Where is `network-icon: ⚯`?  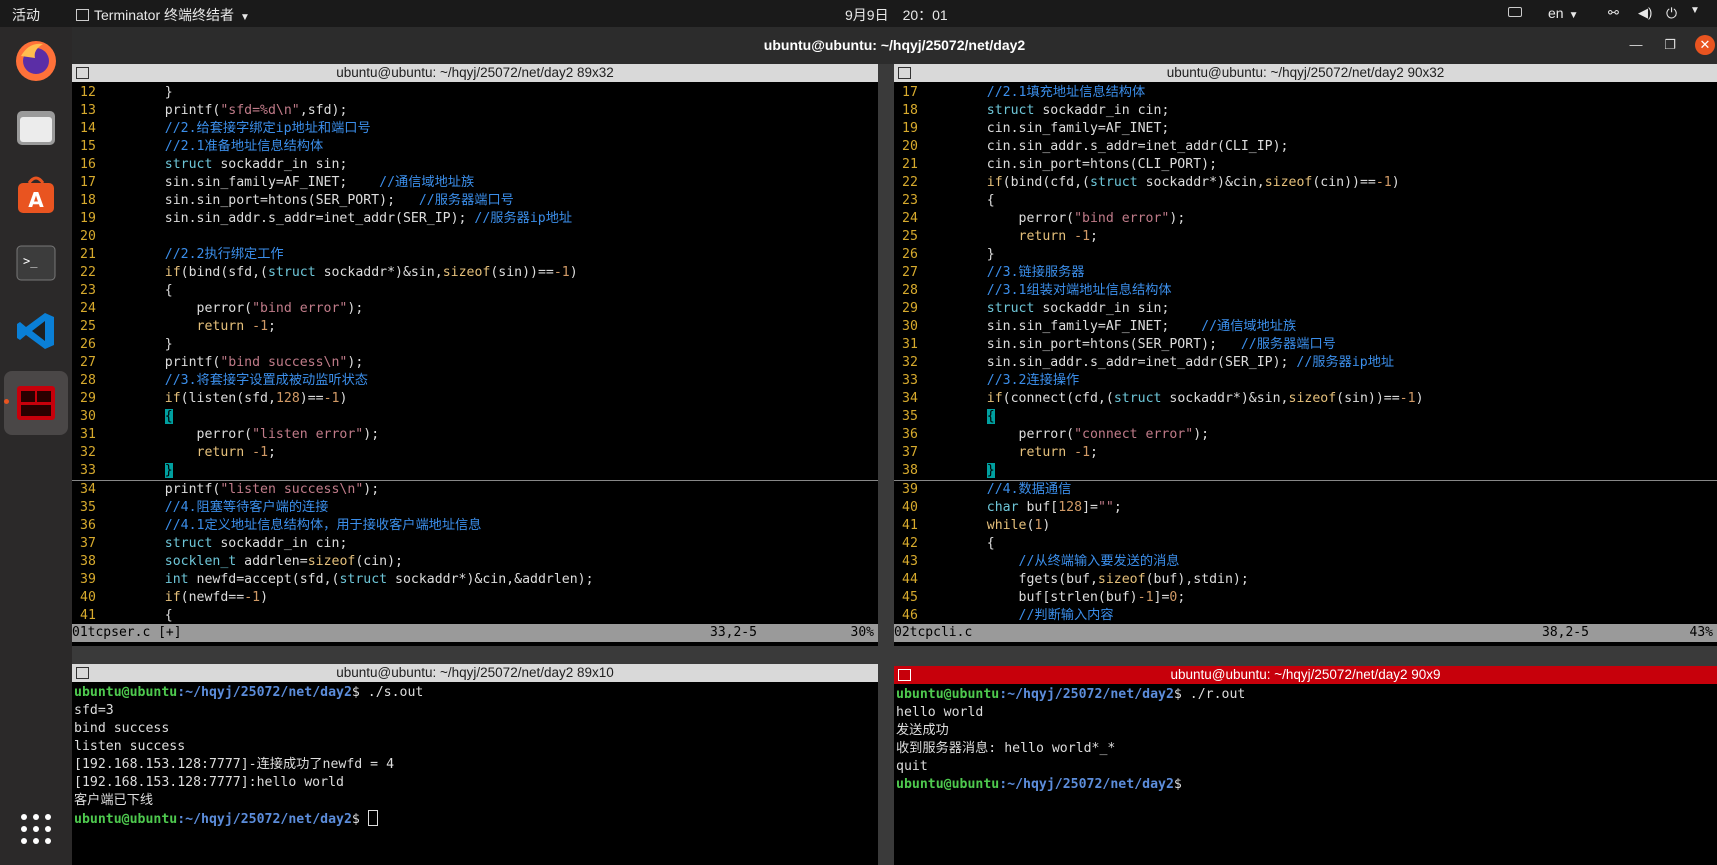 network-icon: ⚯ is located at coordinates (1613, 13).